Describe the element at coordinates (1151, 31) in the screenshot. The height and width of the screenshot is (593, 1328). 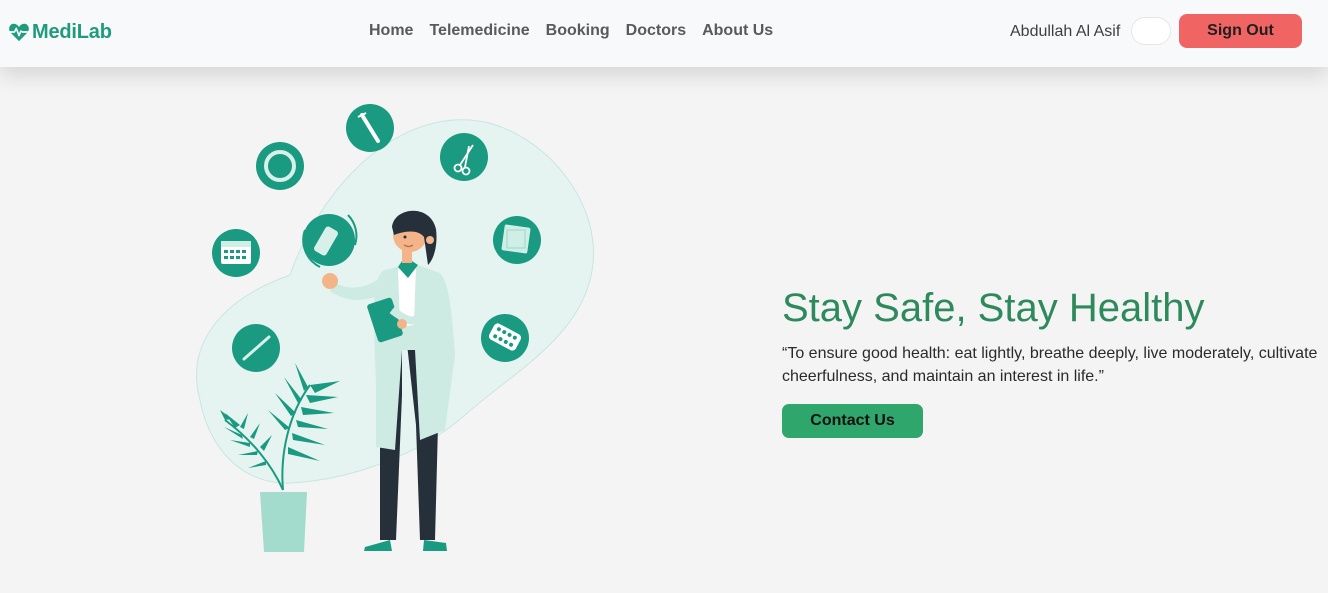
I see `avatar` at that location.